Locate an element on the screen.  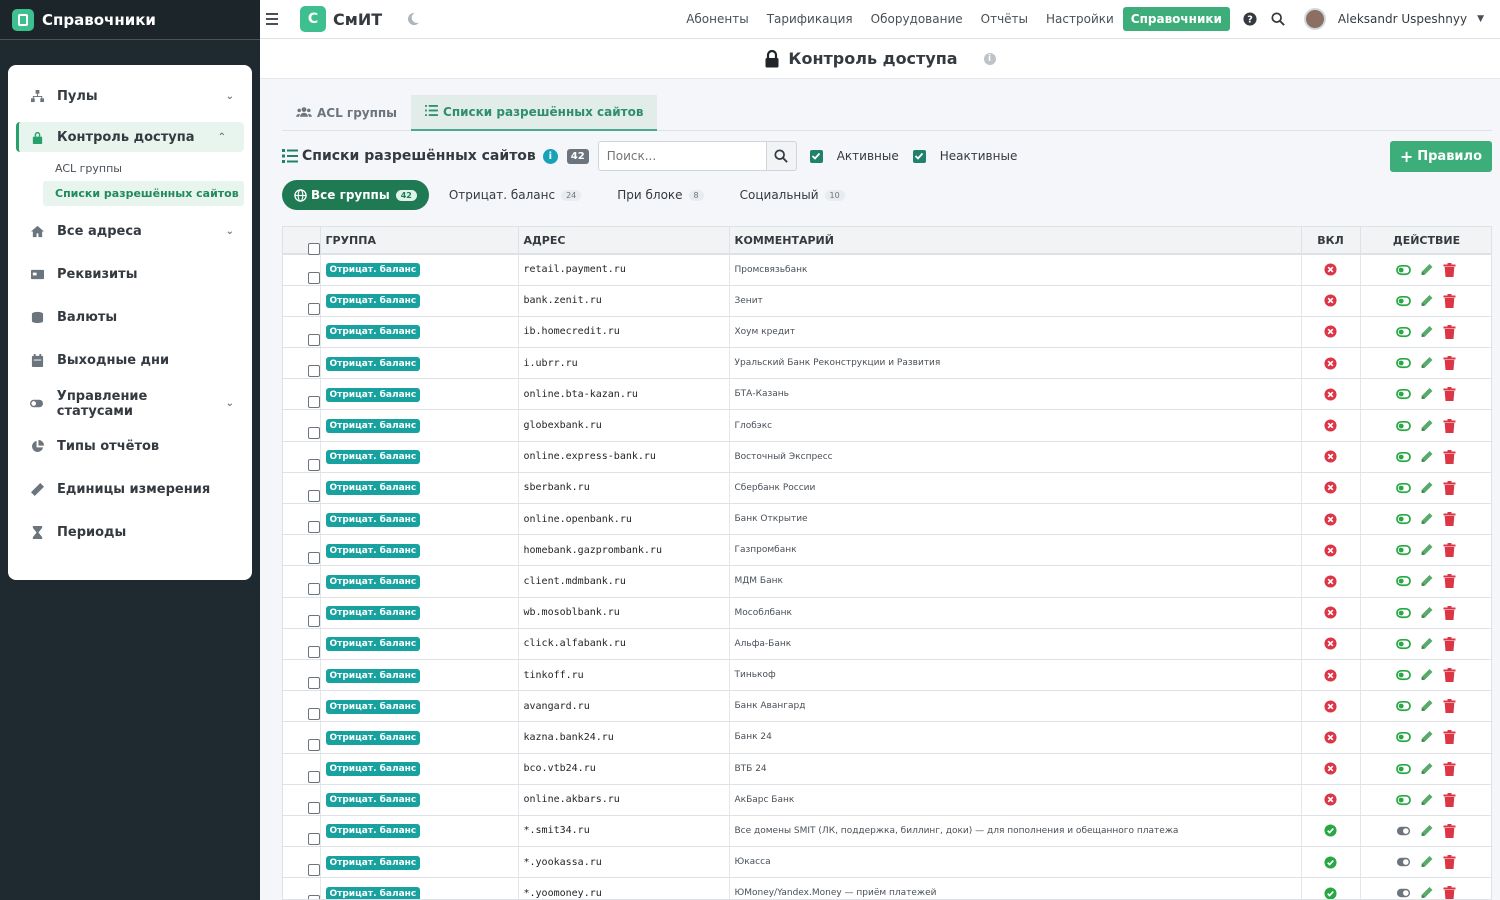
col-address: АДРЕС is located at coordinates (624, 241).